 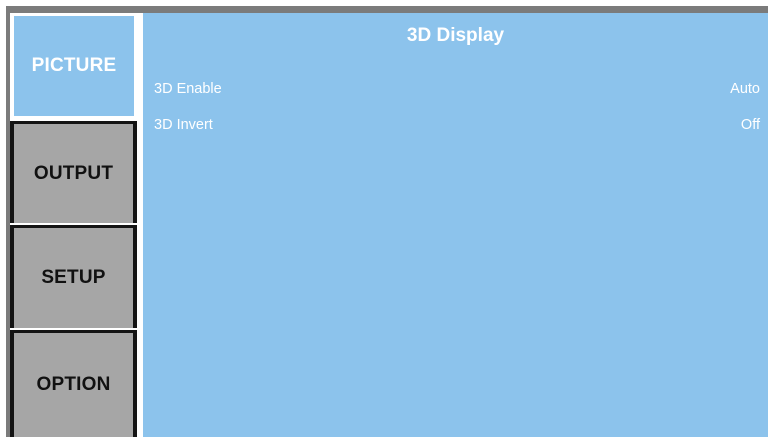 I want to click on setting-value: Off, so click(x=750, y=125).